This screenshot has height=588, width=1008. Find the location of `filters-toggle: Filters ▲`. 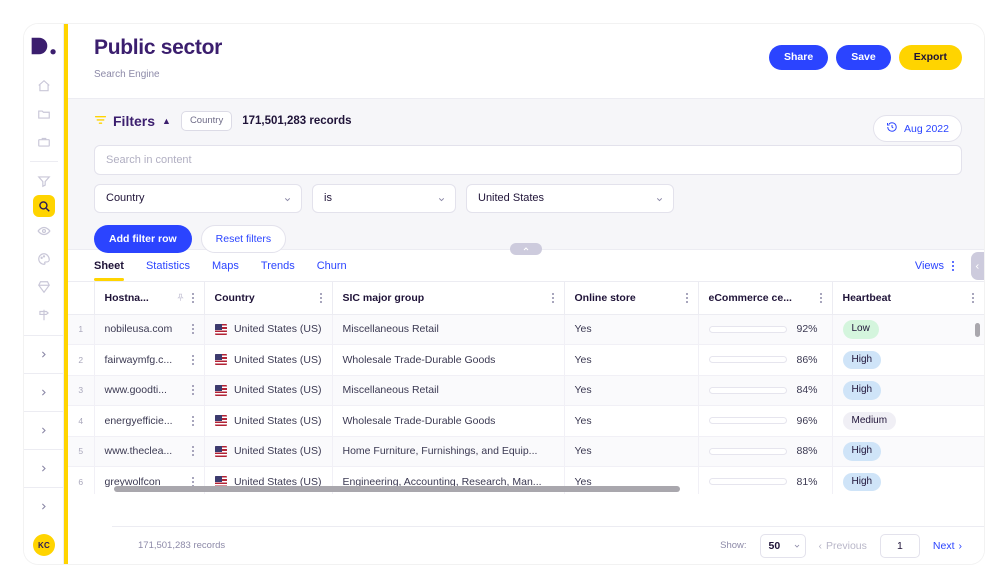

filters-toggle: Filters ▲ is located at coordinates (132, 121).